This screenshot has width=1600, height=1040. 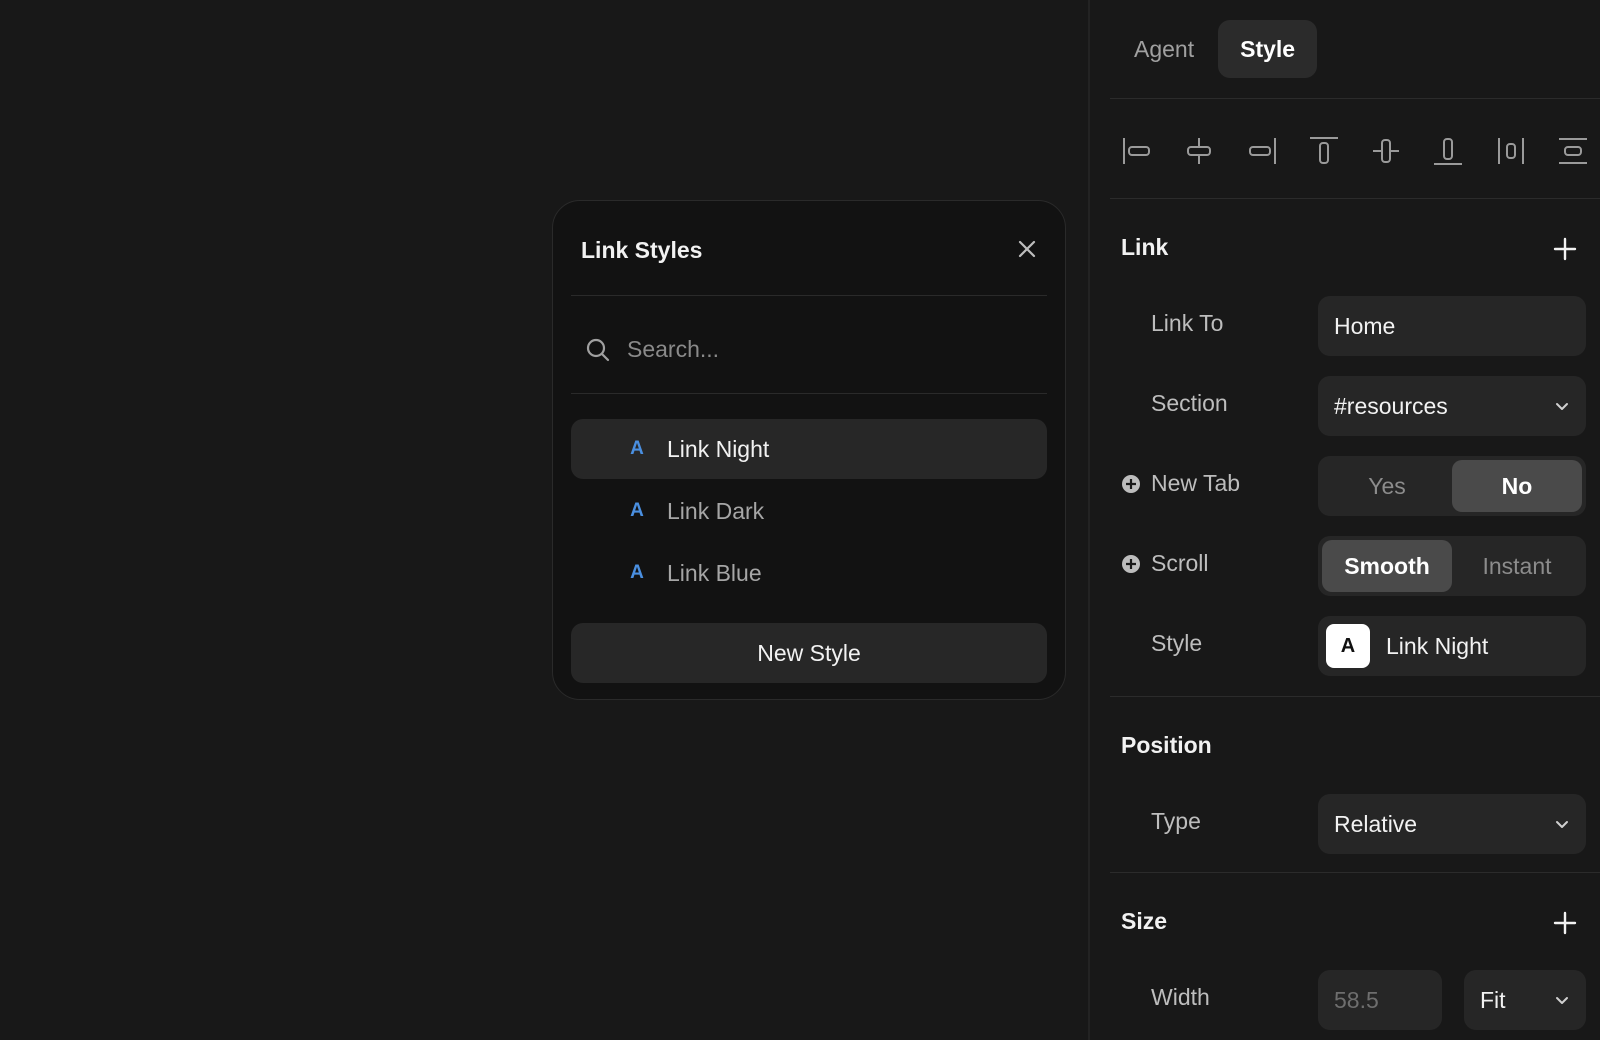 I want to click on type-label: Type, so click(x=1176, y=821).